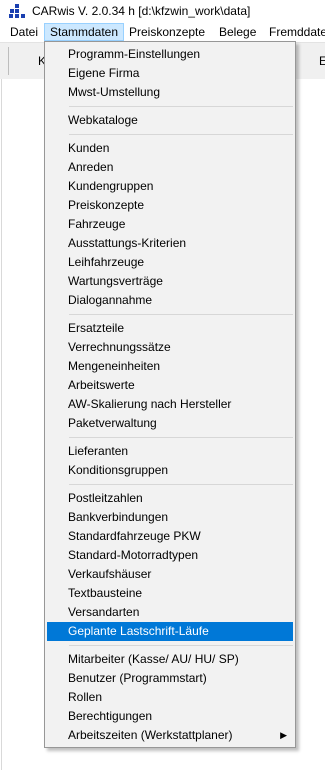 The width and height of the screenshot is (325, 770). Describe the element at coordinates (170, 498) in the screenshot. I see `menu-item-postleitzahlen: Postleitzahlen` at that location.